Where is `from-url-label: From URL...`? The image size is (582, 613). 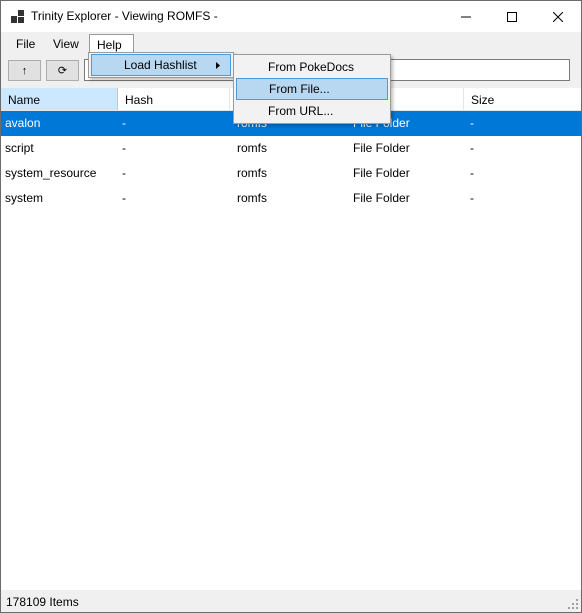 from-url-label: From URL... is located at coordinates (301, 111).